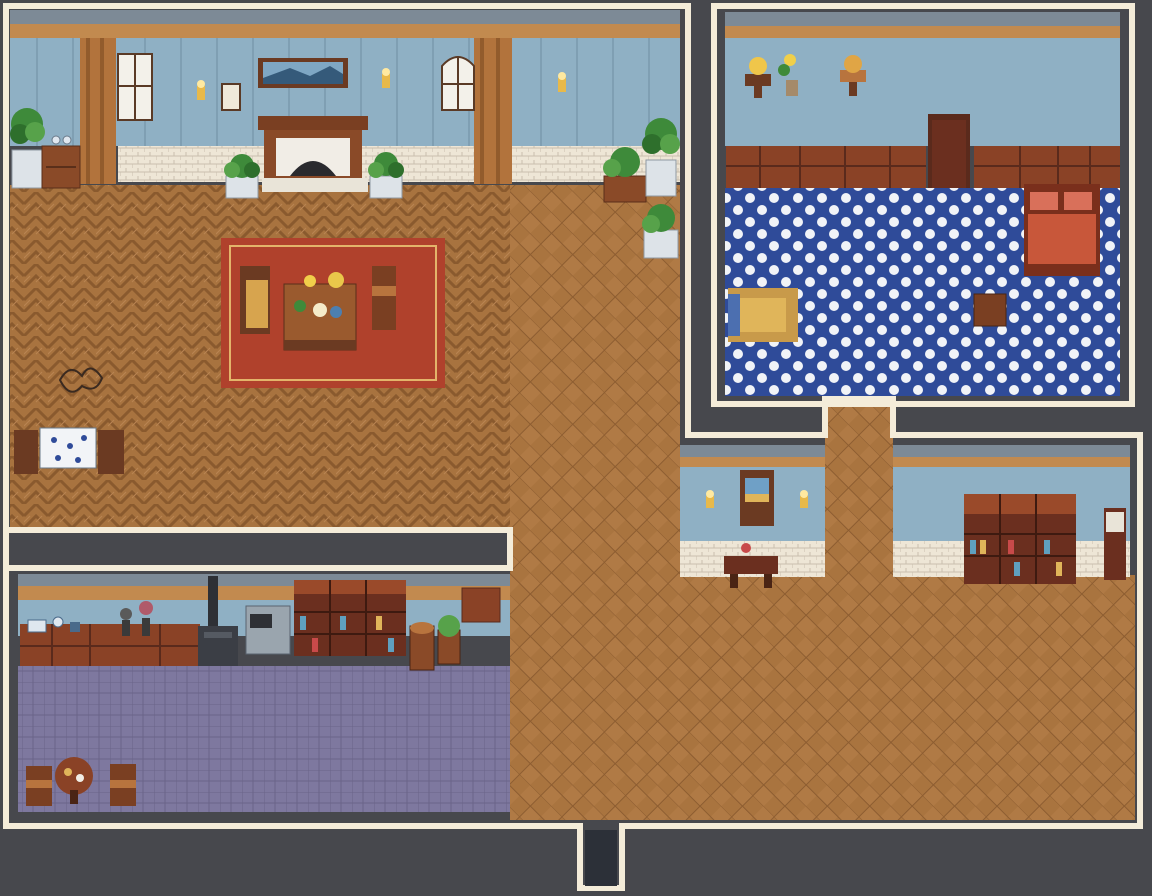 The image size is (1152, 896). What do you see at coordinates (264, 580) in the screenshot?
I see `kitchen-wall-top` at bounding box center [264, 580].